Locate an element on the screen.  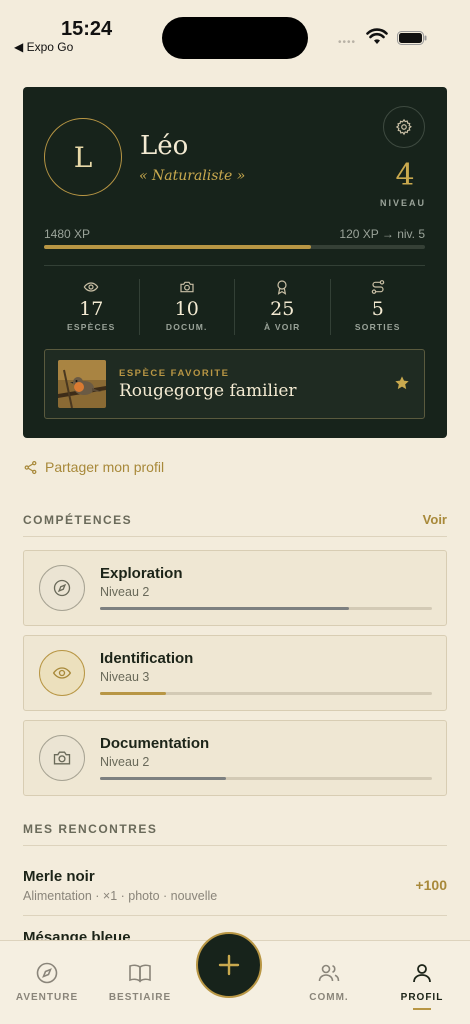
status-time: 15:24 is located at coordinates (87, 29).